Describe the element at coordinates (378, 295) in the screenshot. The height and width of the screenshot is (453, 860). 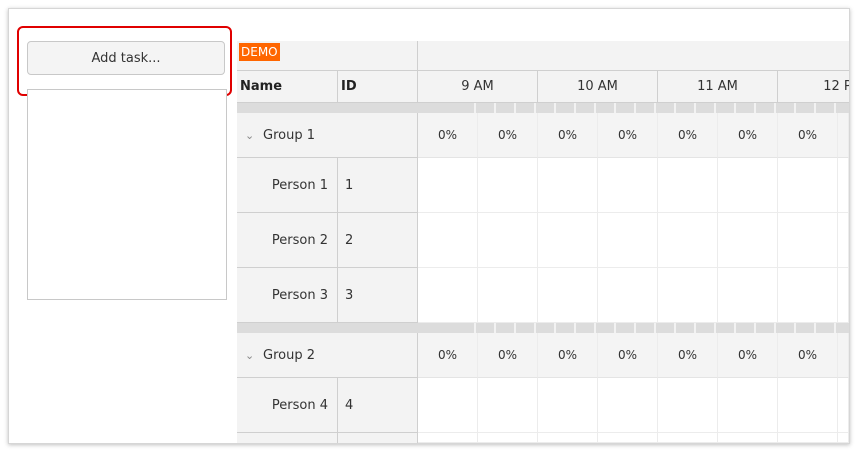
I see `resource-id: 3` at that location.